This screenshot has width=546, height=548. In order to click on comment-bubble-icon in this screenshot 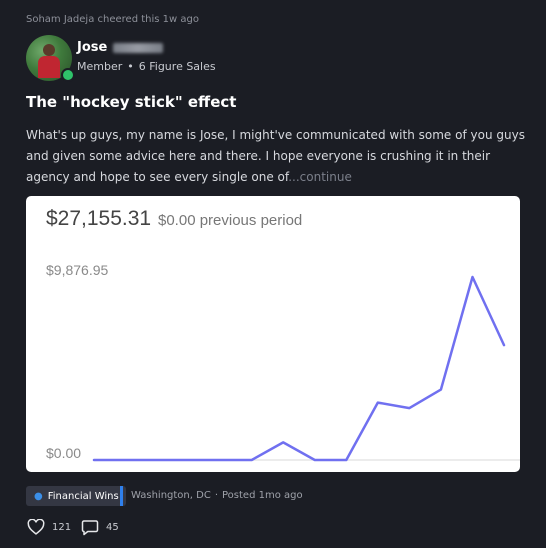, I will do `click(90, 527)`.